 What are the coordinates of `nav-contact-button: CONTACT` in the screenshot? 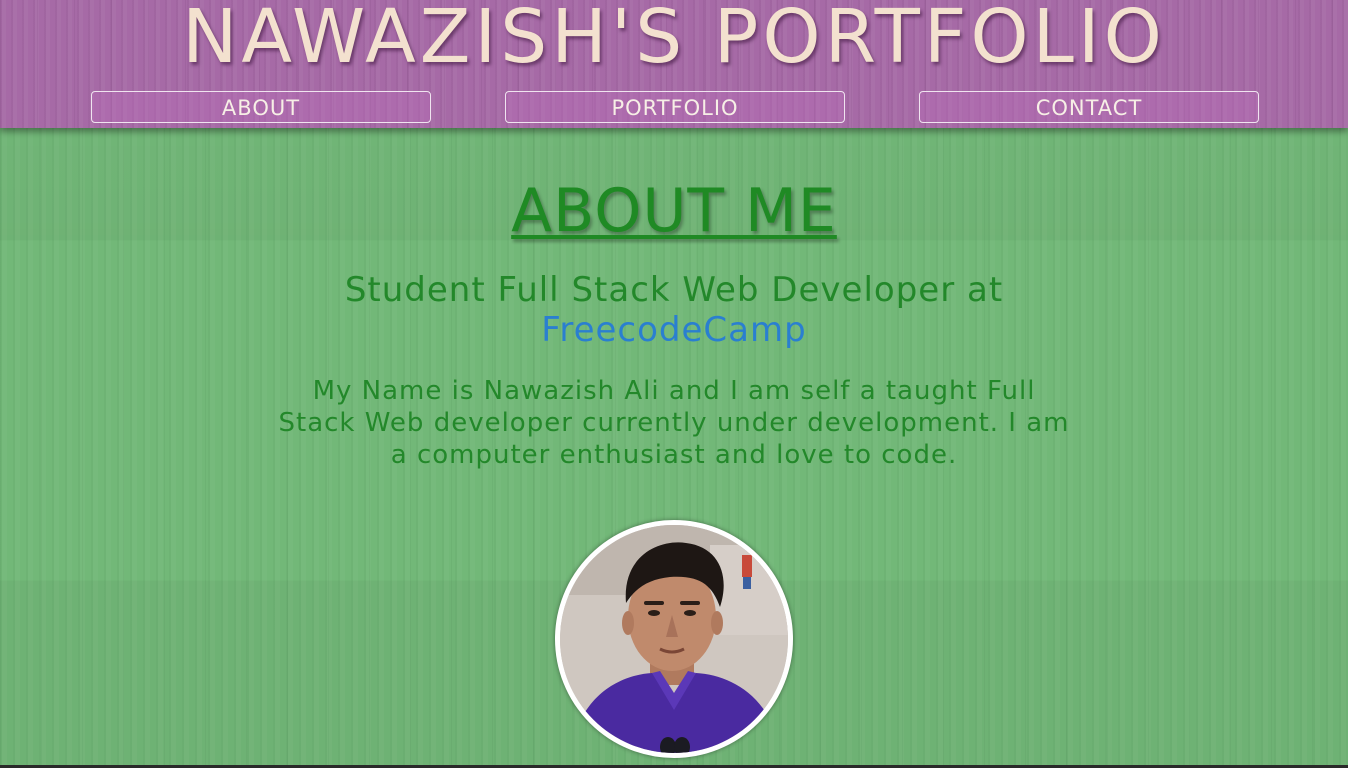 It's located at (1089, 107).